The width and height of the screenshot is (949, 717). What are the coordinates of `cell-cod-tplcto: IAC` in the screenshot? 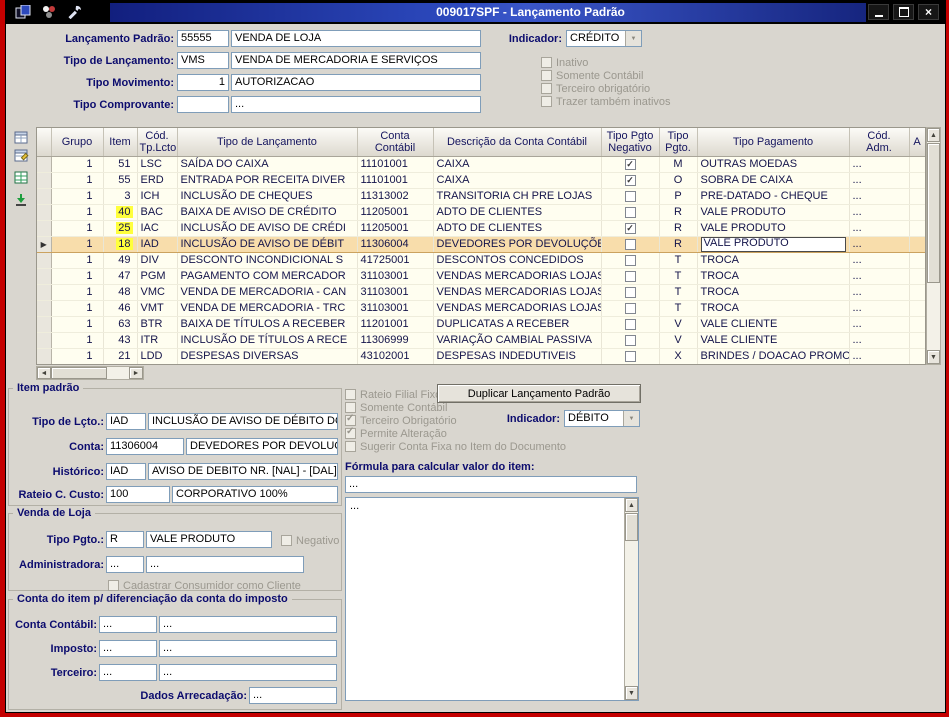 It's located at (157, 228).